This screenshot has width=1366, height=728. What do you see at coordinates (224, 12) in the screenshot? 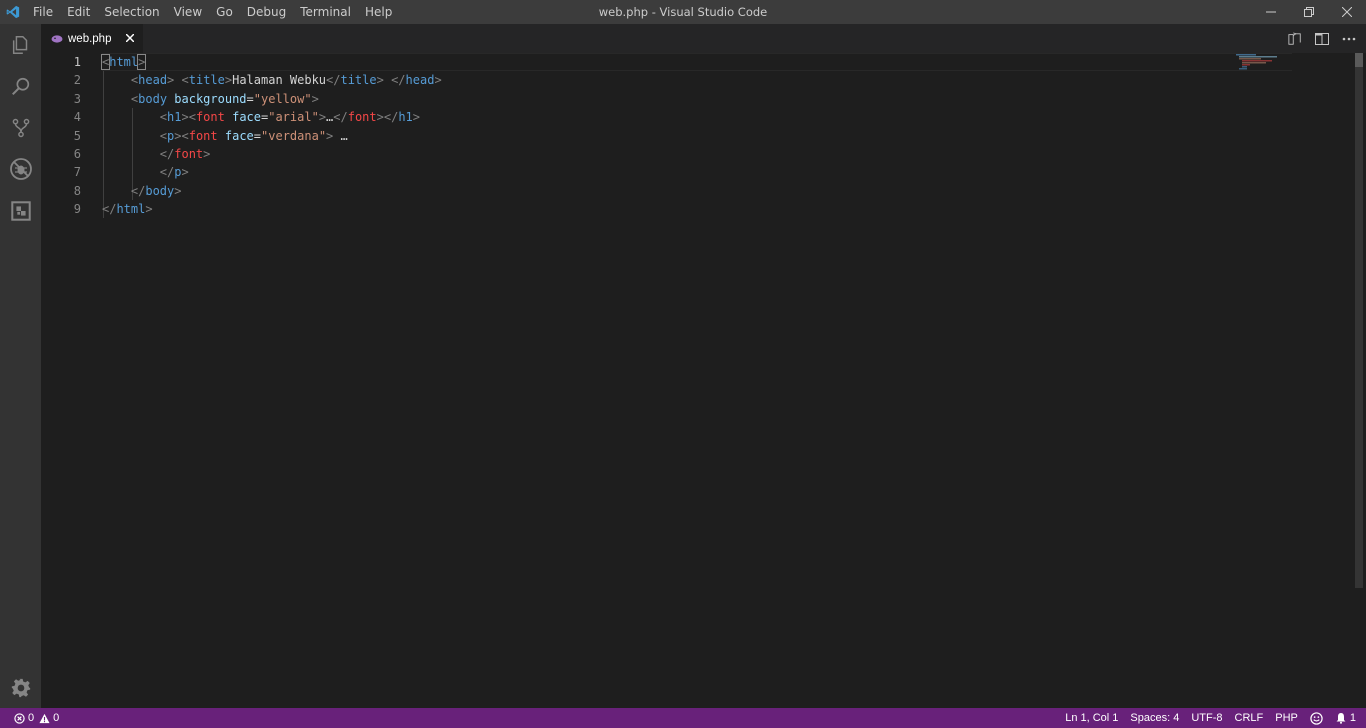
I see `menu-go: Go` at bounding box center [224, 12].